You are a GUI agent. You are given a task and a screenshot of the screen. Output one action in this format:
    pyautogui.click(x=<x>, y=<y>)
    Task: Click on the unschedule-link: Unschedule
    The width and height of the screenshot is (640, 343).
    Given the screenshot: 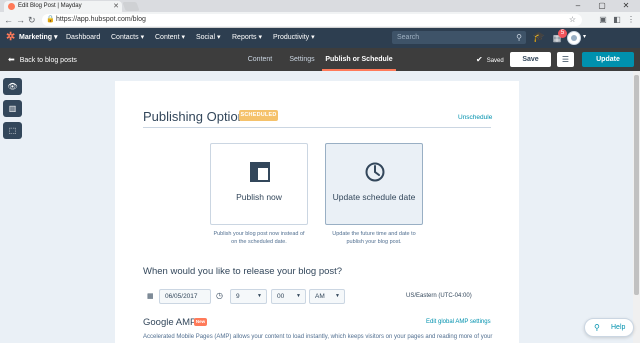 What is the action you would take?
    pyautogui.click(x=475, y=117)
    